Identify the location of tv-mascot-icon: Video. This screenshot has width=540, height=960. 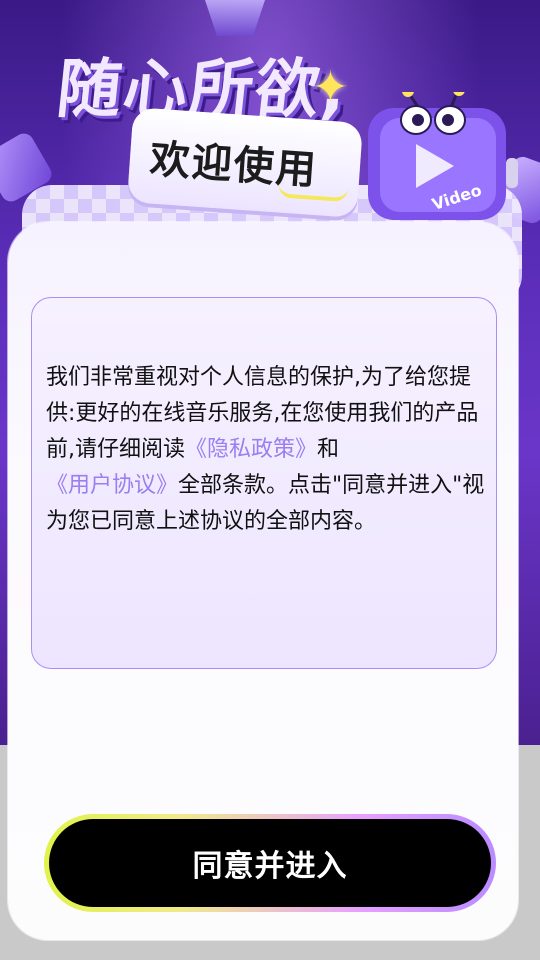
(443, 156).